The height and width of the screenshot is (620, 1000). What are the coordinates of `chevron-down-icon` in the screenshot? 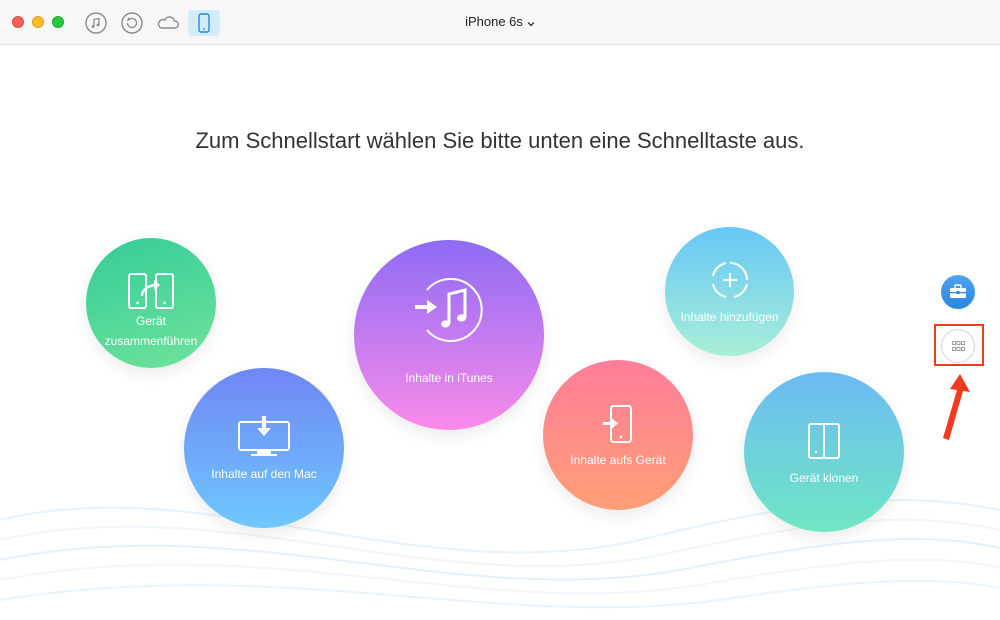 It's located at (531, 22).